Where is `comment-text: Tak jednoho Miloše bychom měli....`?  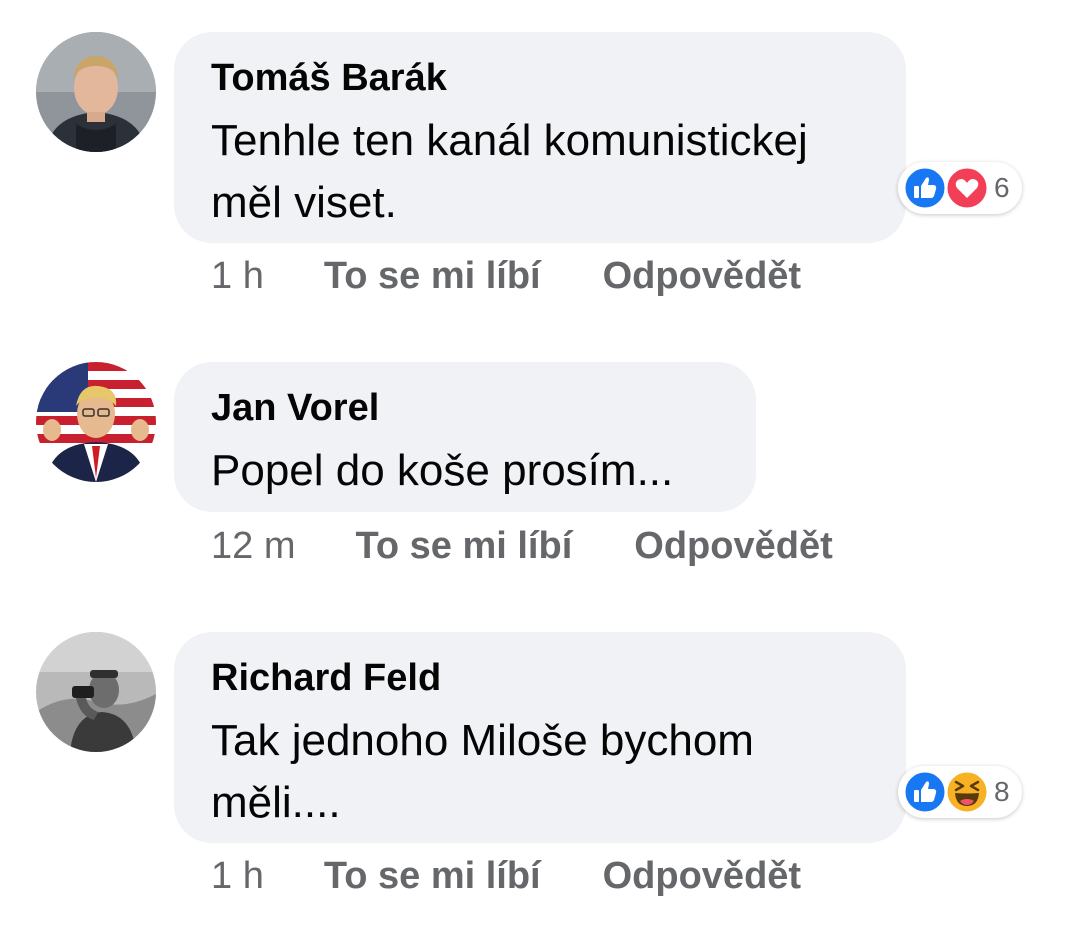 comment-text: Tak jednoho Miloše bychom měli.... is located at coordinates (482, 771).